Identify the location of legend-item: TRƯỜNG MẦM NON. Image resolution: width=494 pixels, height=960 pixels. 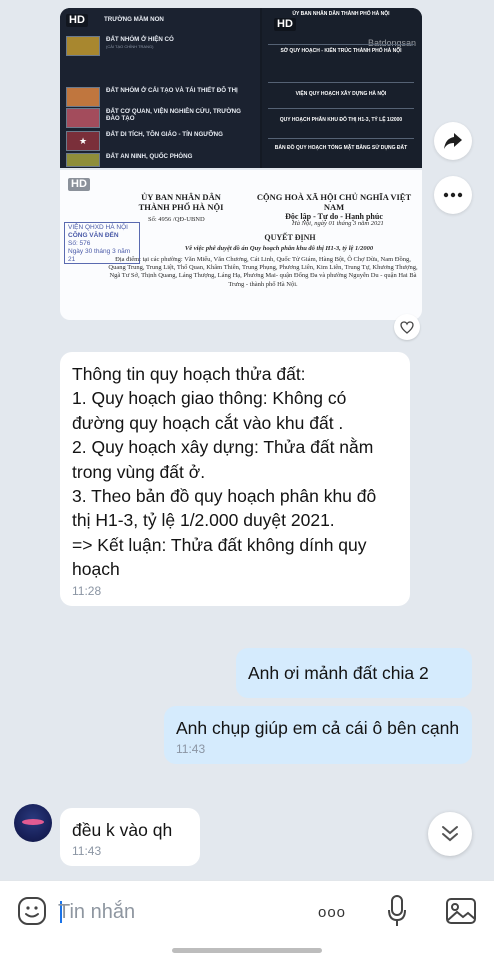
(134, 19).